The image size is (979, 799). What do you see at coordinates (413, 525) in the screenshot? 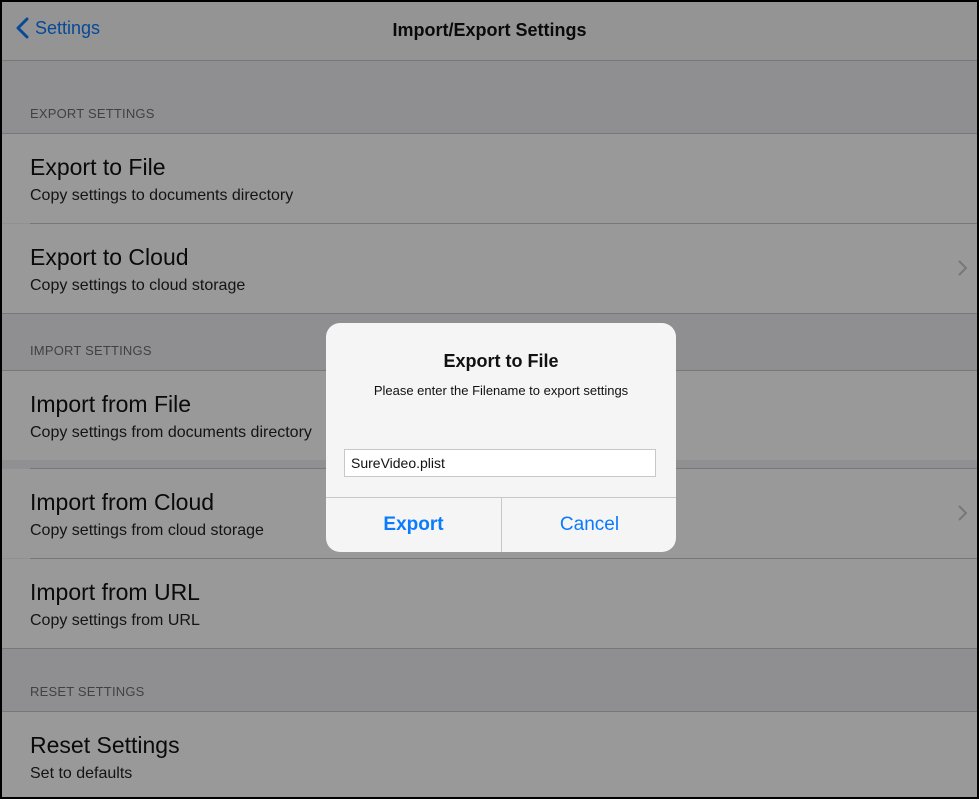
I see `export-button: Export` at bounding box center [413, 525].